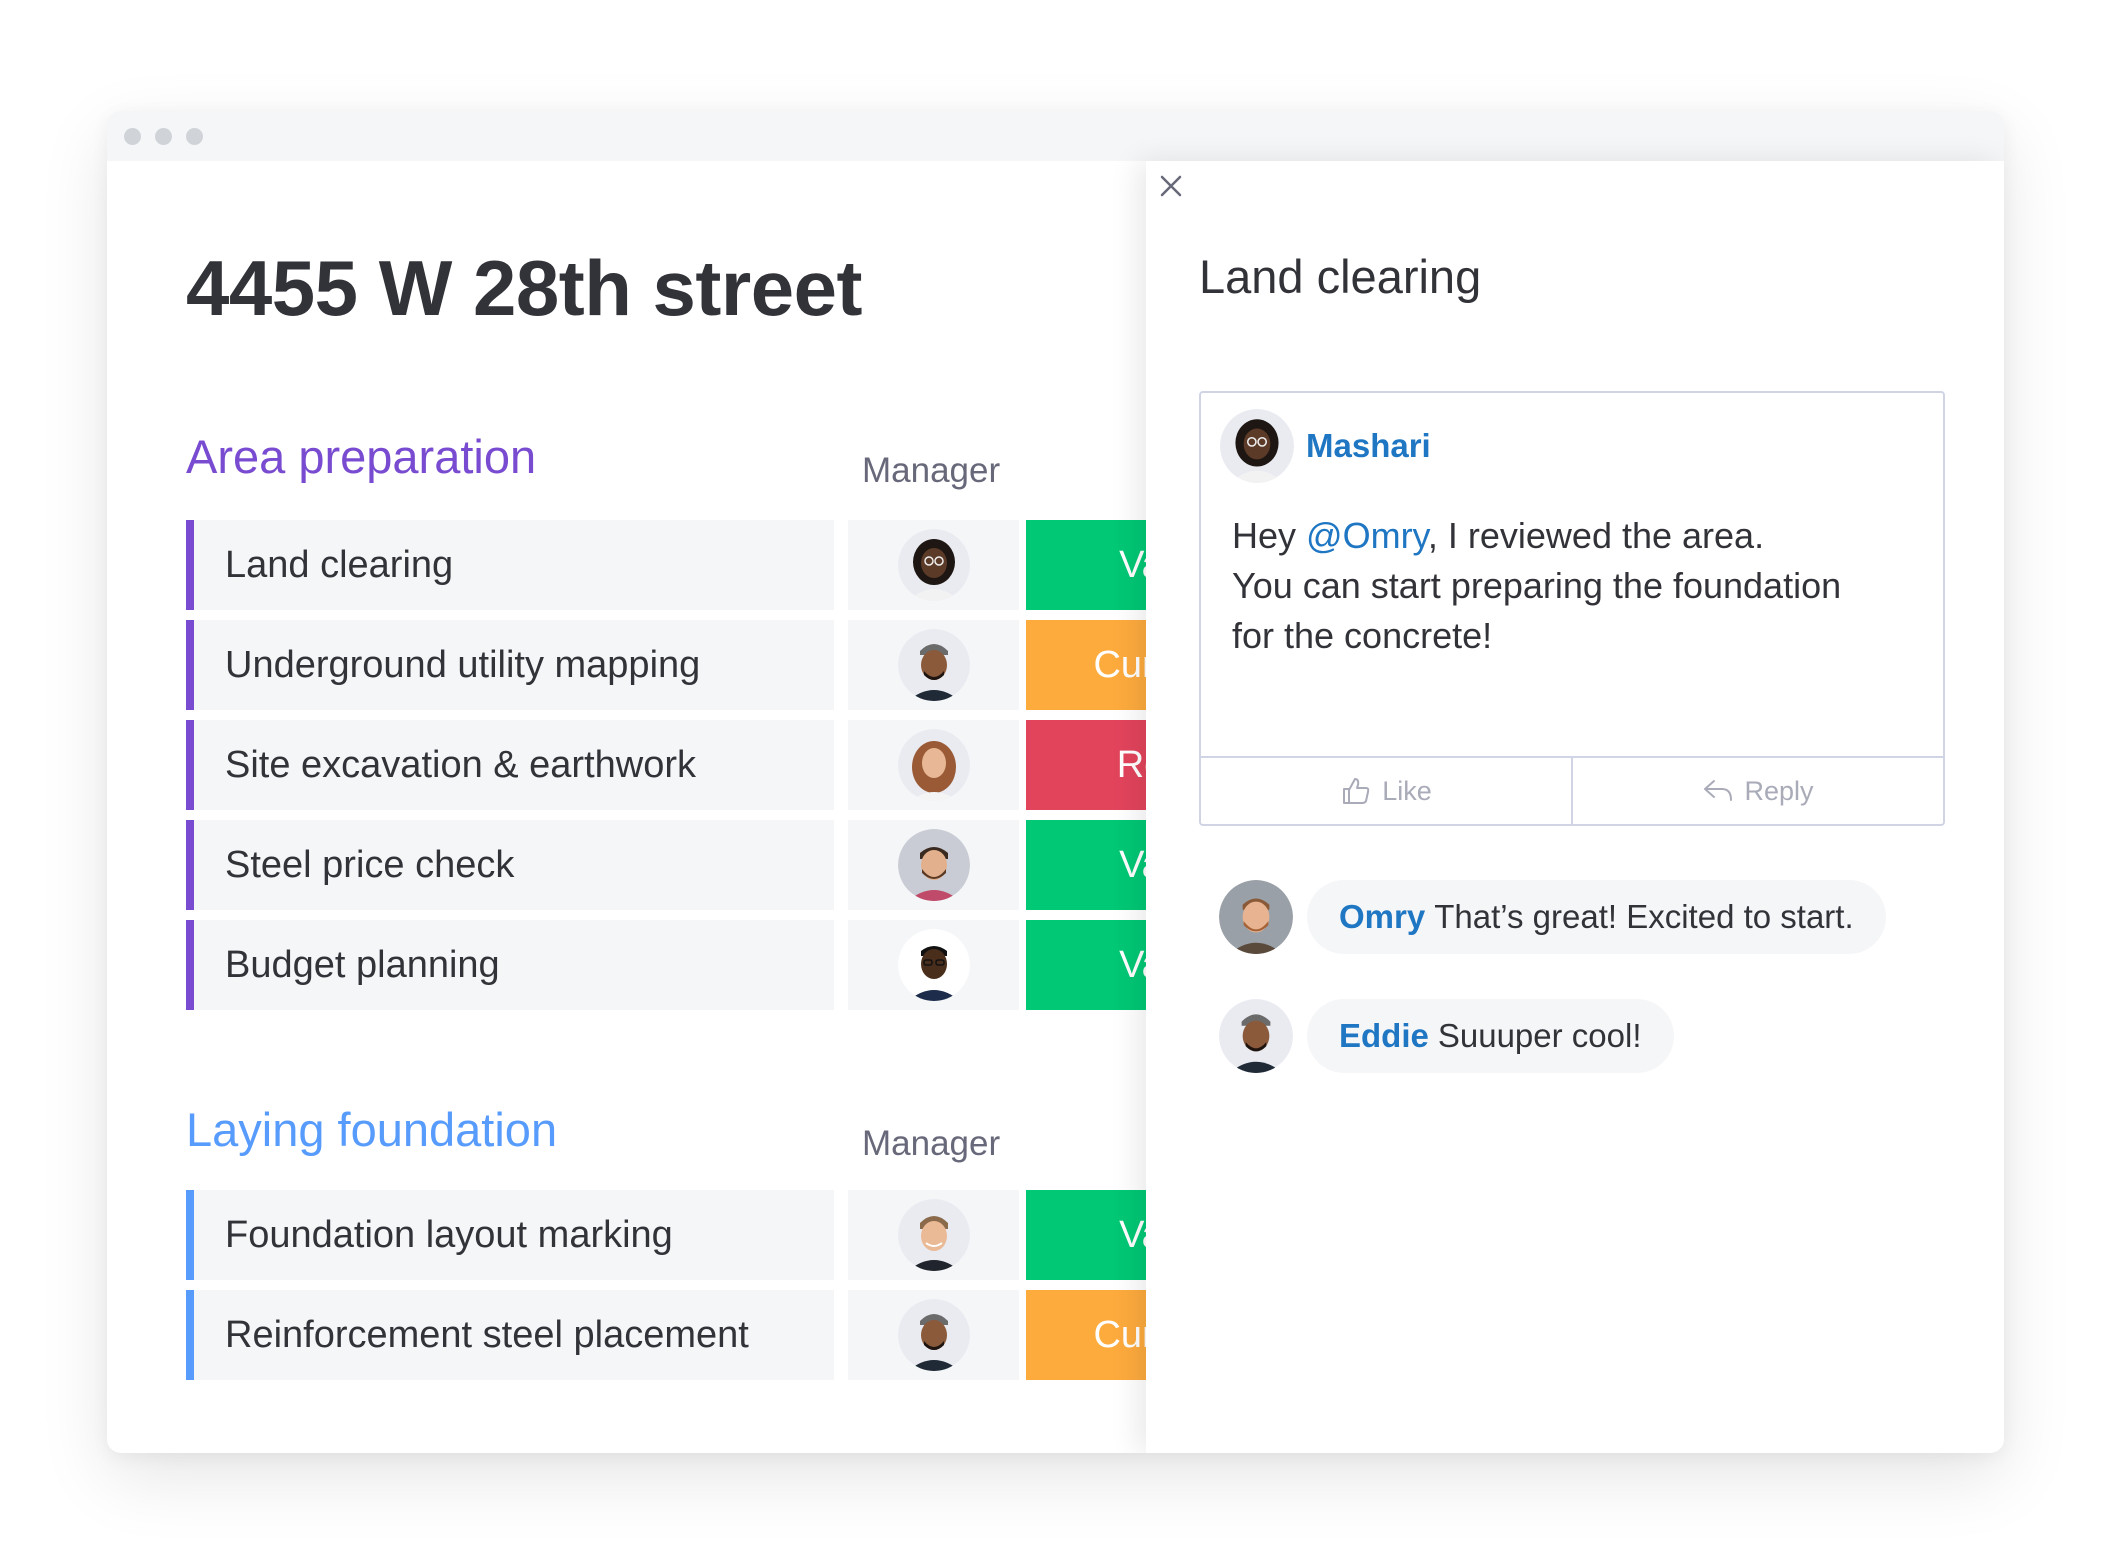 This screenshot has width=2104, height=1564. I want to click on table-row: Underground utility mapping Curre, so click(721, 665).